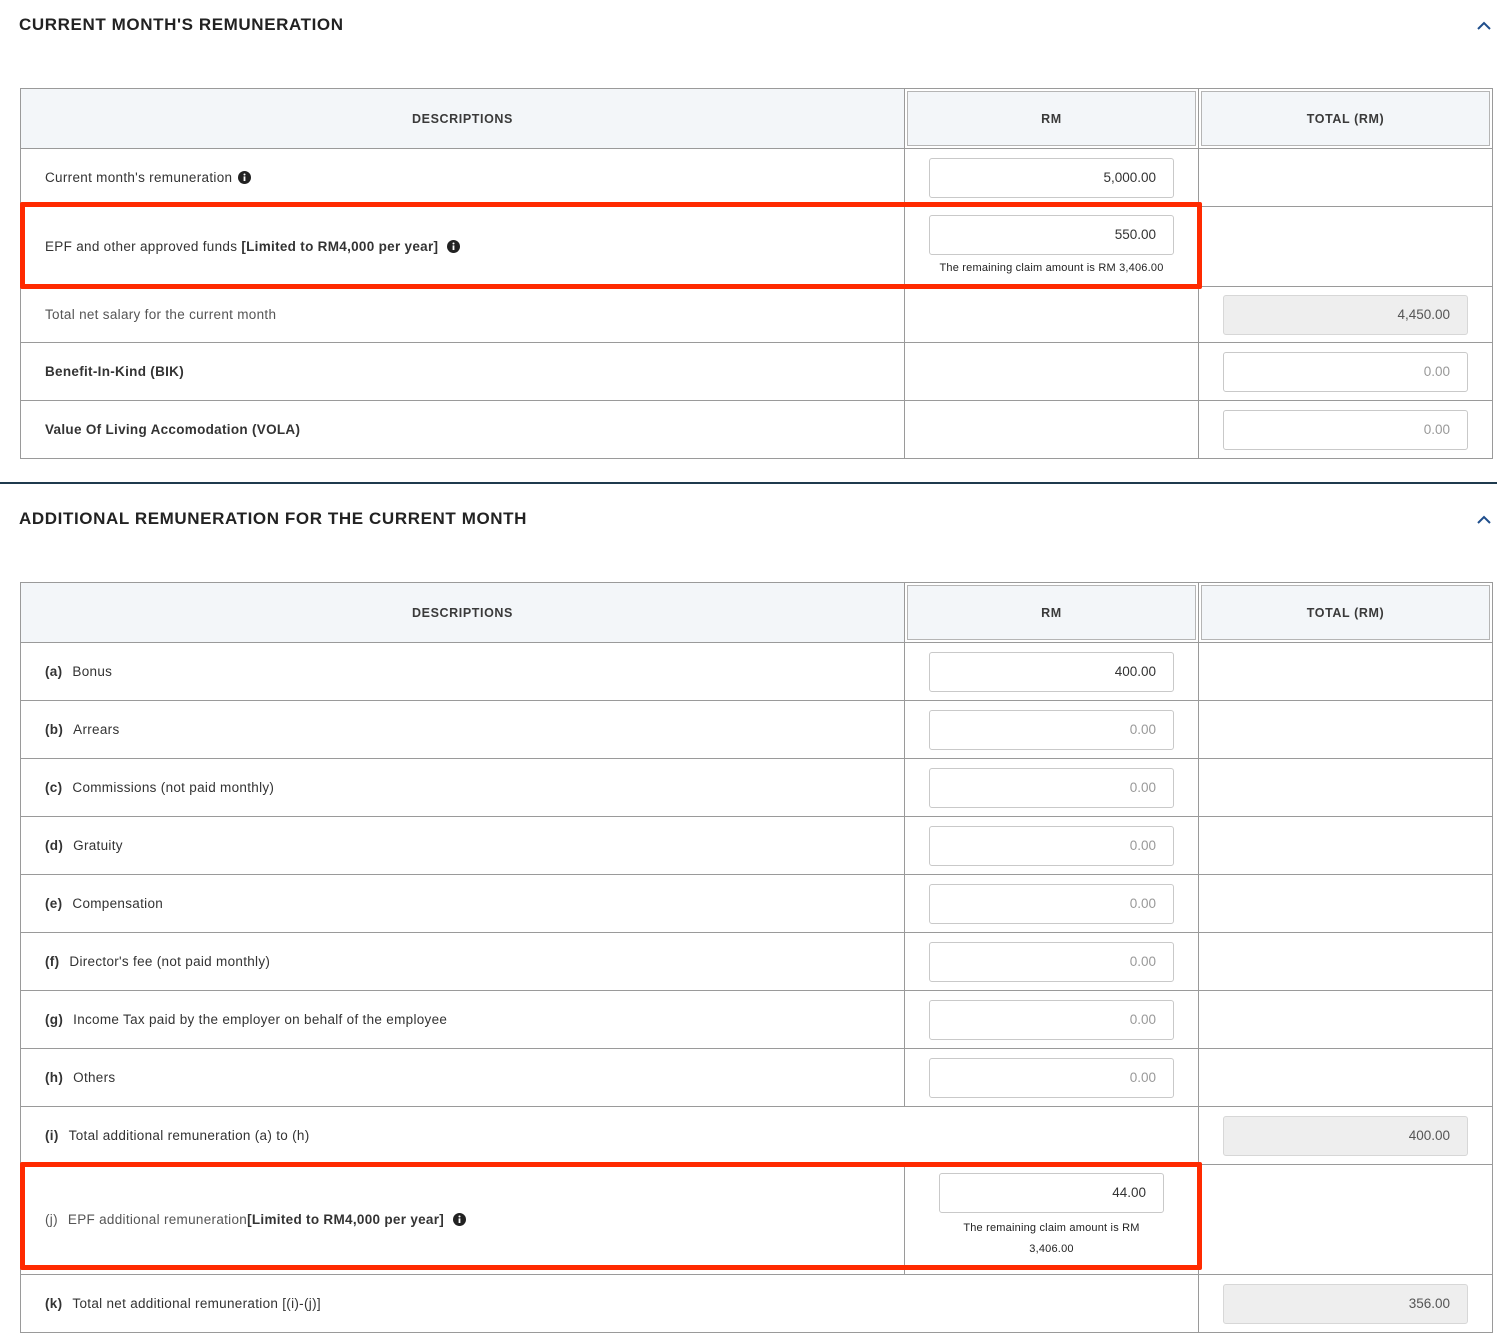 The image size is (1497, 1340). Describe the element at coordinates (1051, 177) in the screenshot. I see `current-remuneration-input: 5,000.00` at that location.